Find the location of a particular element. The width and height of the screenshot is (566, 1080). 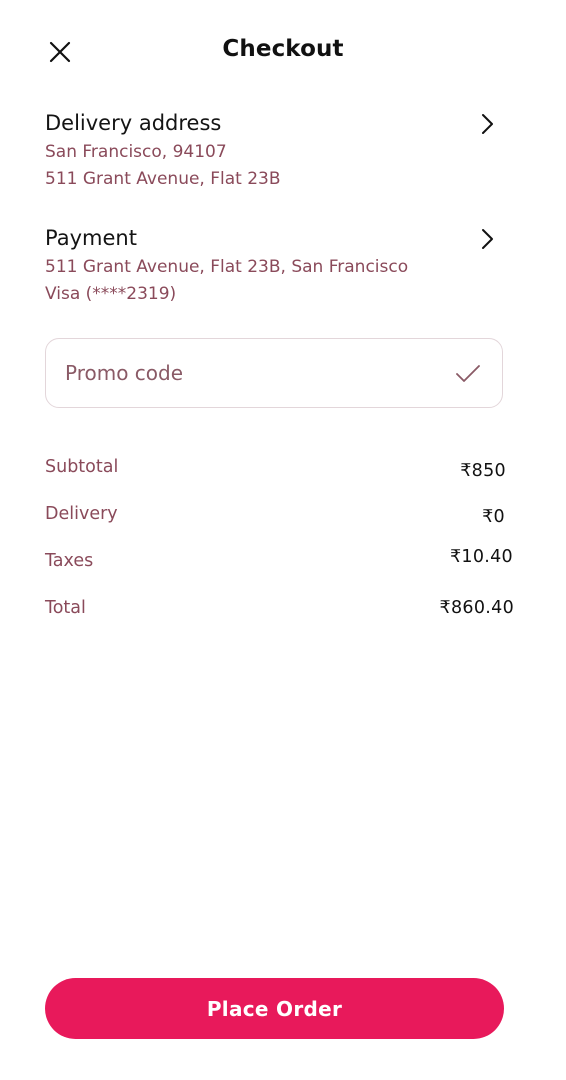

place-order-button: Place Order is located at coordinates (274, 1008).